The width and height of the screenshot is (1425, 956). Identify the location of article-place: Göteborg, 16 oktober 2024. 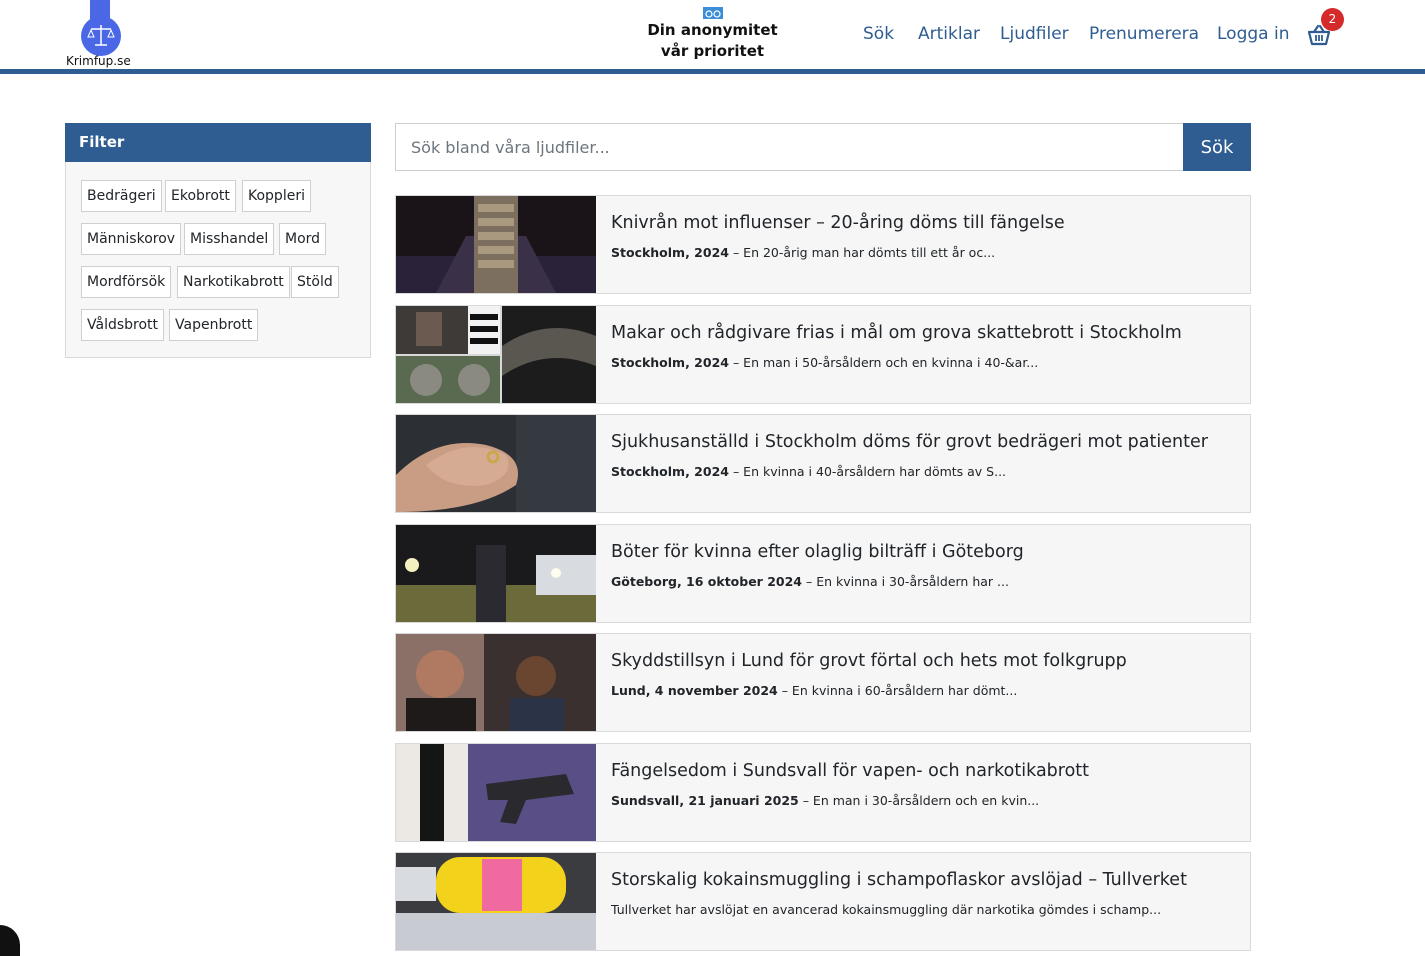
(706, 581).